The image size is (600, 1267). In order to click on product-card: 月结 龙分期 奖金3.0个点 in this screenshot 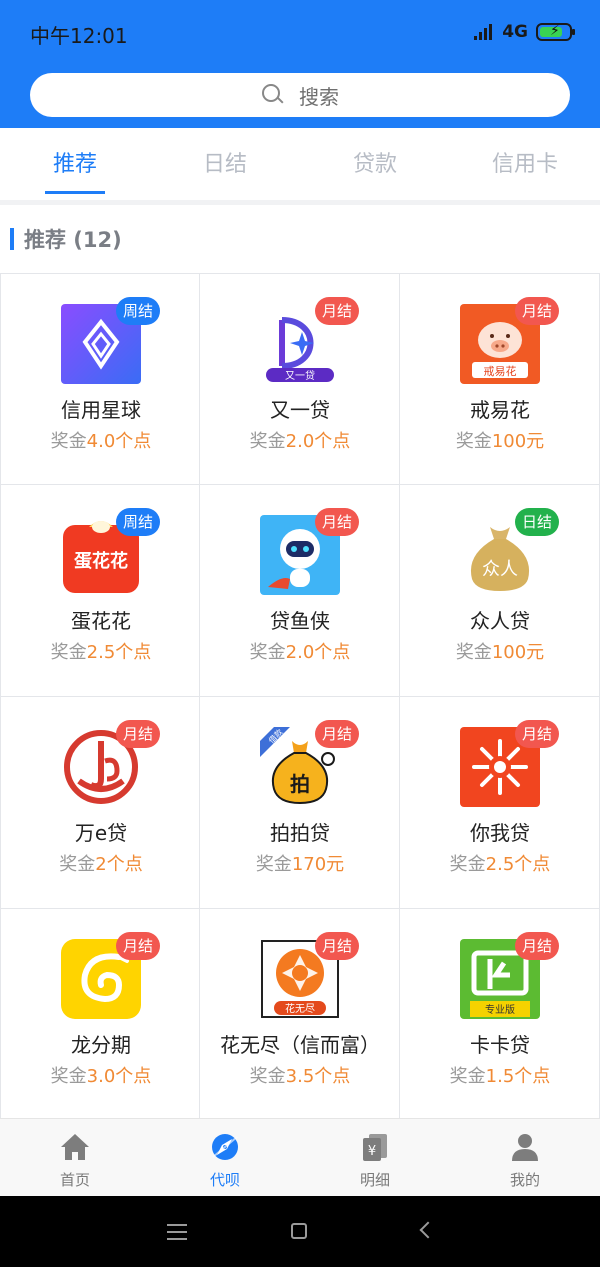, I will do `click(100, 1015)`.